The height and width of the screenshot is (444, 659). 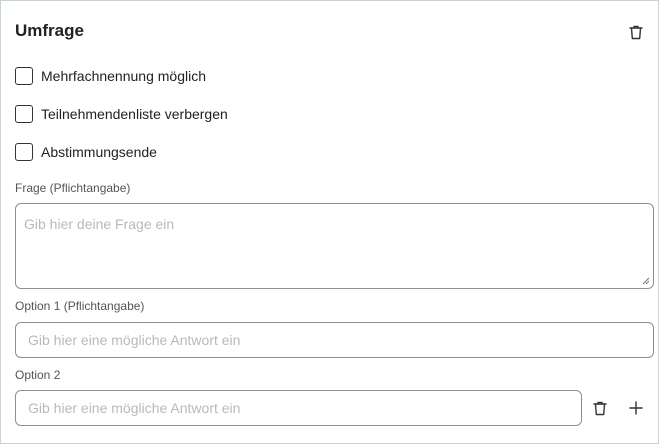 I want to click on remove-option-button, so click(x=600, y=408).